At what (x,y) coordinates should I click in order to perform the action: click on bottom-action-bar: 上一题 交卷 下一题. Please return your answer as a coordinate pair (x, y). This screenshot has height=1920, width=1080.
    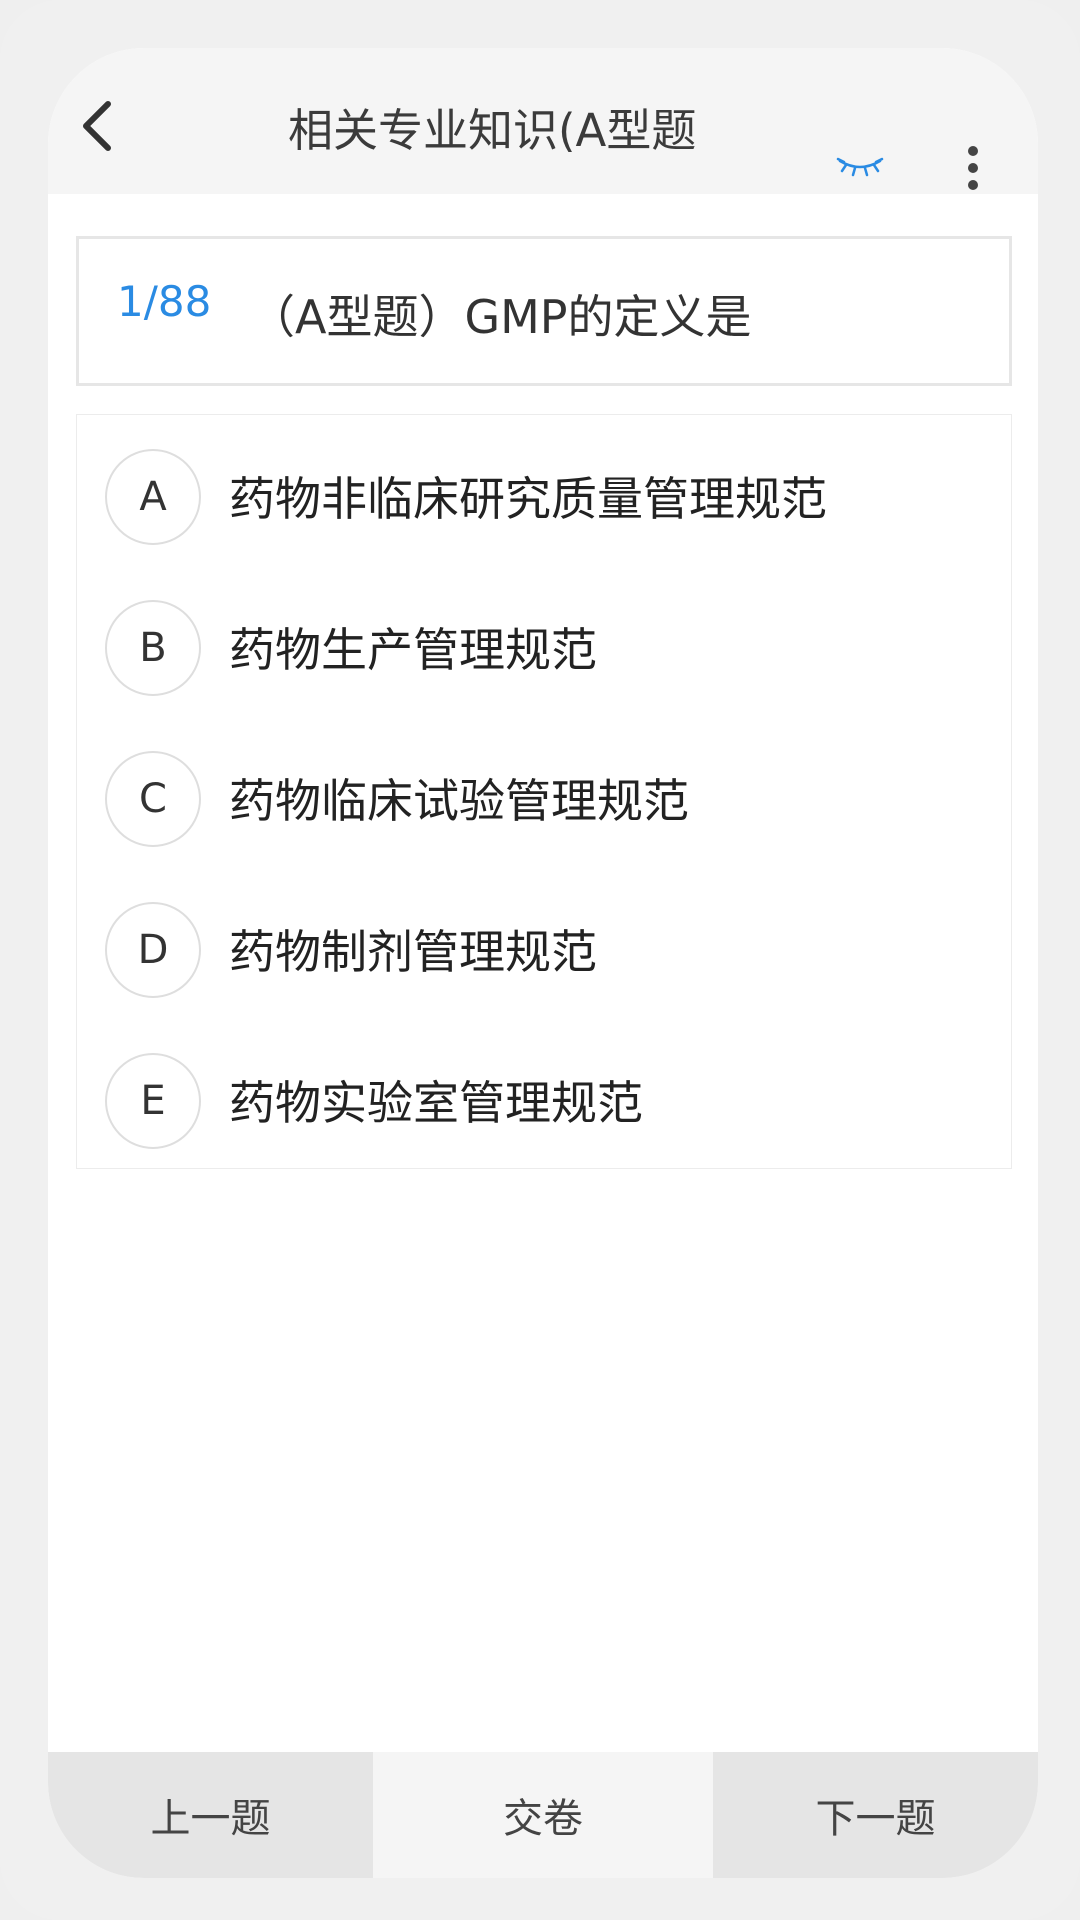
    Looking at the image, I should click on (543, 1815).